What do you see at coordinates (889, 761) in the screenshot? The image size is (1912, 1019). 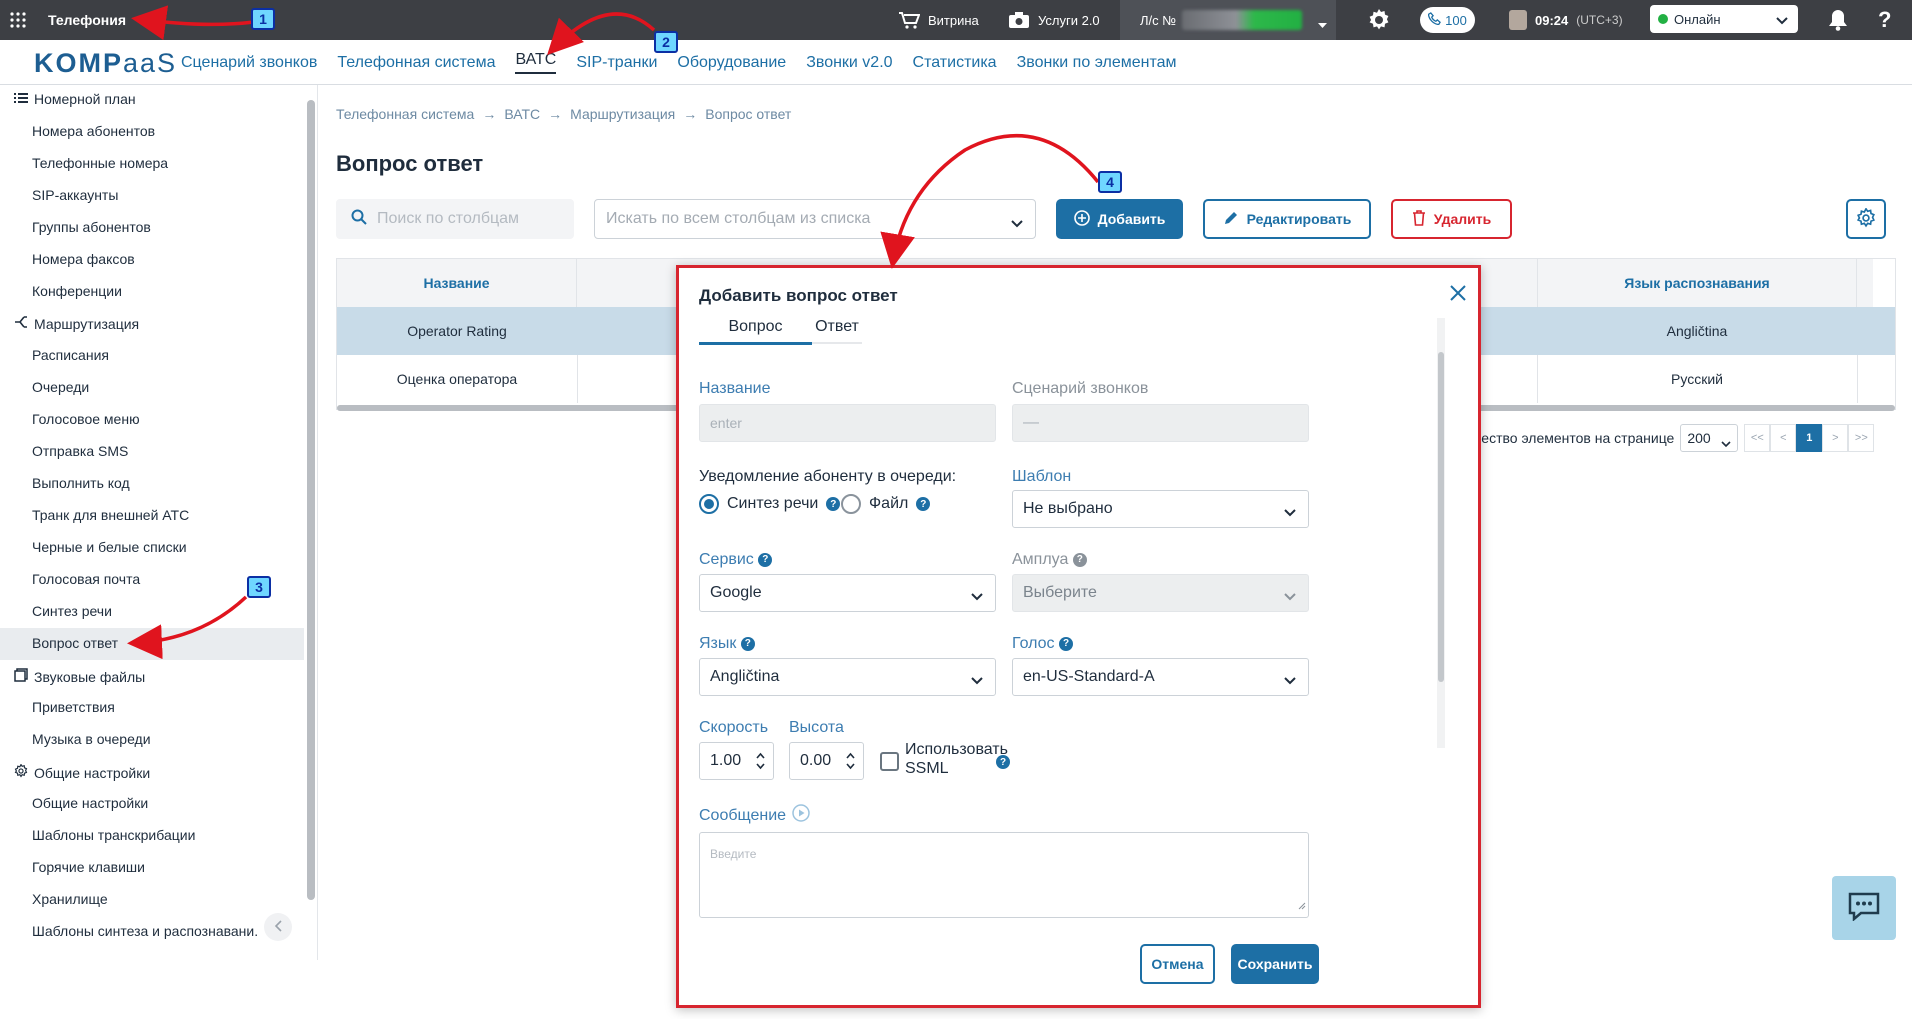 I see `ssml-checkbox` at bounding box center [889, 761].